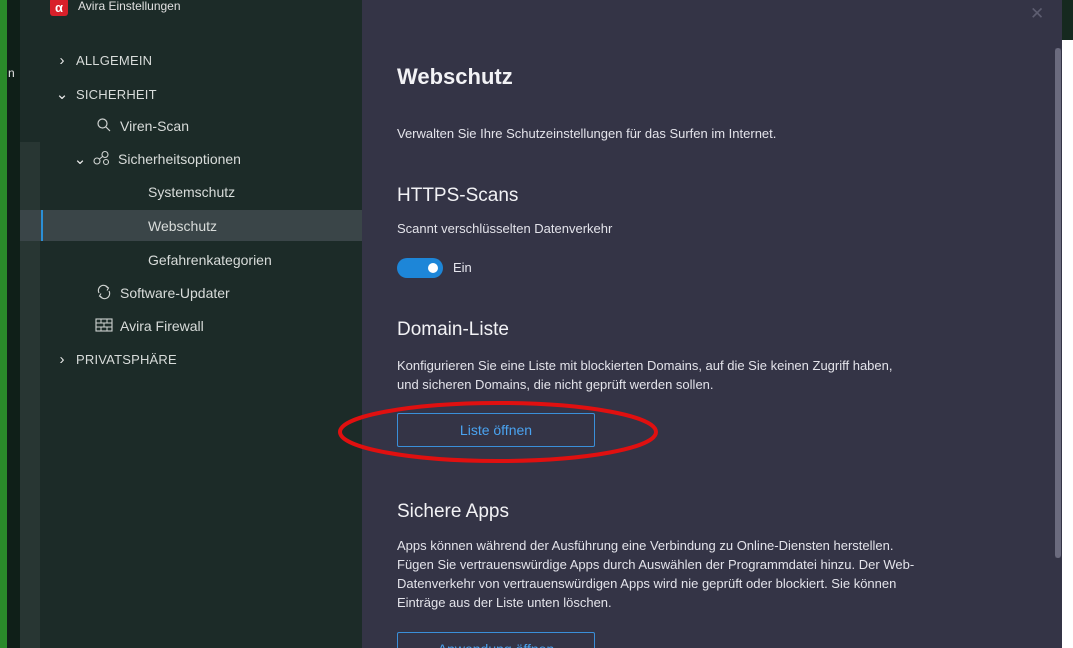  Describe the element at coordinates (182, 225) in the screenshot. I see `sidebar-item-label: Webschutz` at that location.